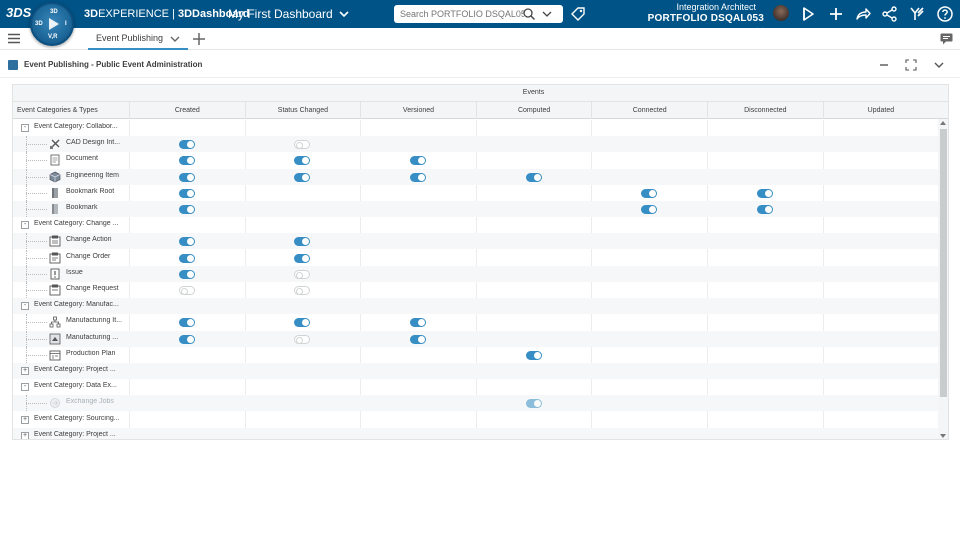  I want to click on column-header-connected: Connected, so click(649, 110).